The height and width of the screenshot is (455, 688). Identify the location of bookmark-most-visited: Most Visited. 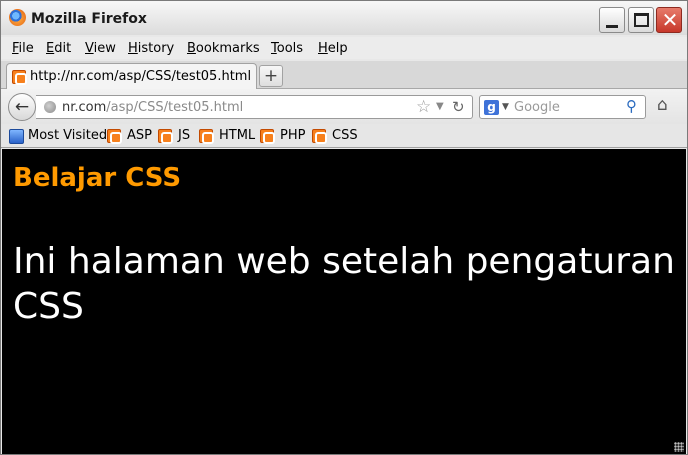
(67, 135).